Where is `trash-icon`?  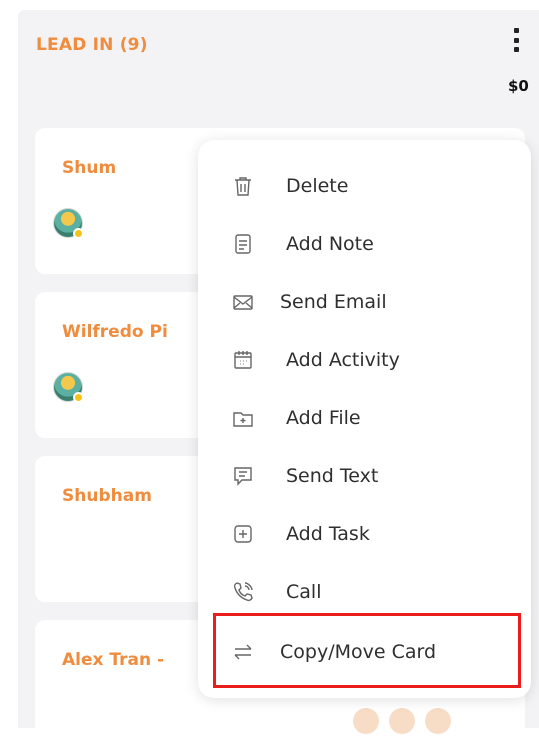 trash-icon is located at coordinates (243, 186).